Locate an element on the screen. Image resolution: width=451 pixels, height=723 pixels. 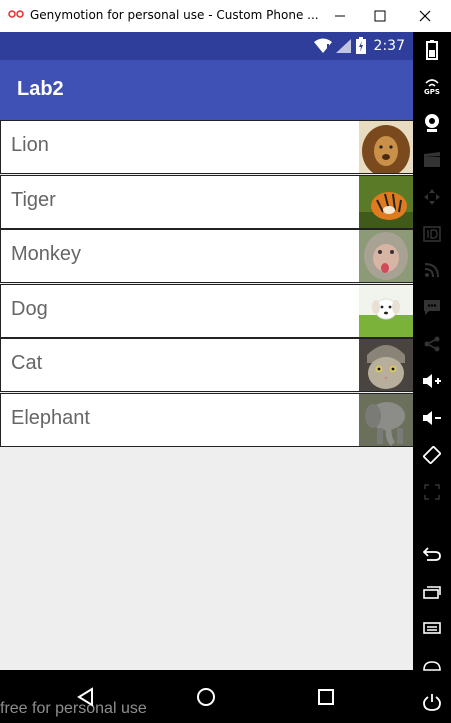
volume-up-tool is located at coordinates (432, 381).